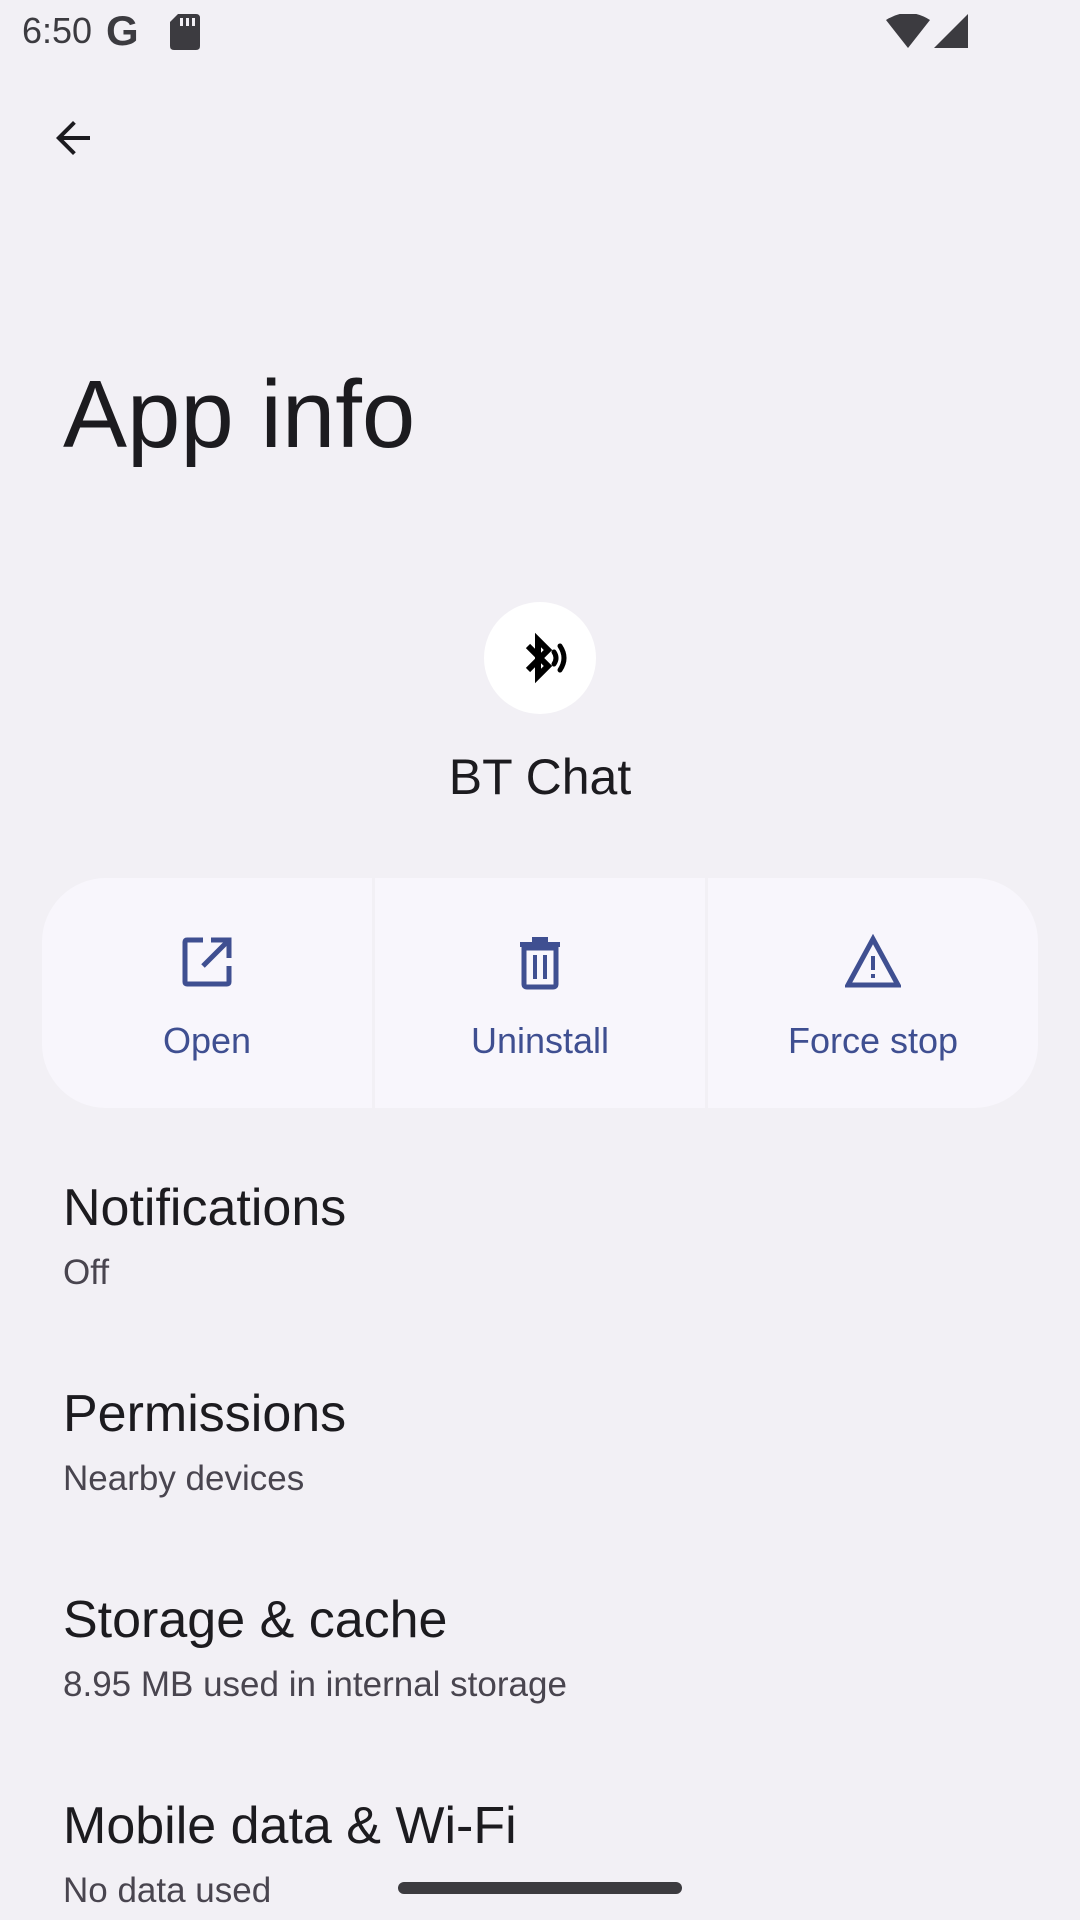 This screenshot has width=1080, height=1920. I want to click on mobile-data-wifi-item: Mobile data & Wi-Fi No data used, so click(540, 1854).